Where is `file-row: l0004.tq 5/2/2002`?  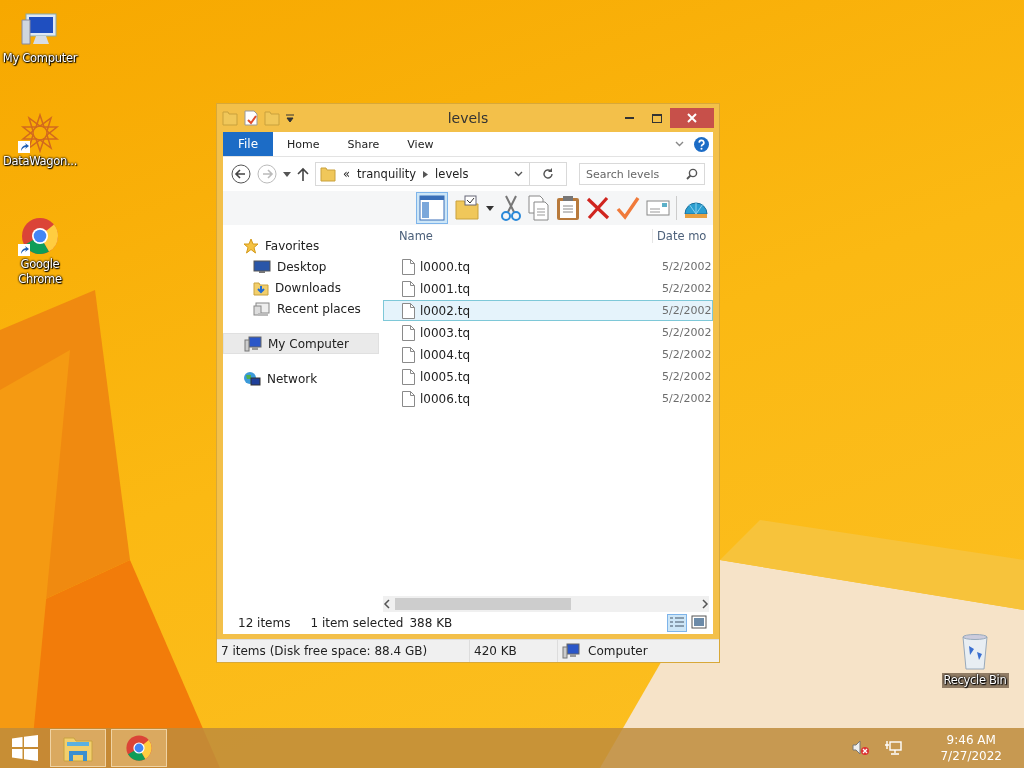 file-row: l0004.tq 5/2/2002 is located at coordinates (548, 354).